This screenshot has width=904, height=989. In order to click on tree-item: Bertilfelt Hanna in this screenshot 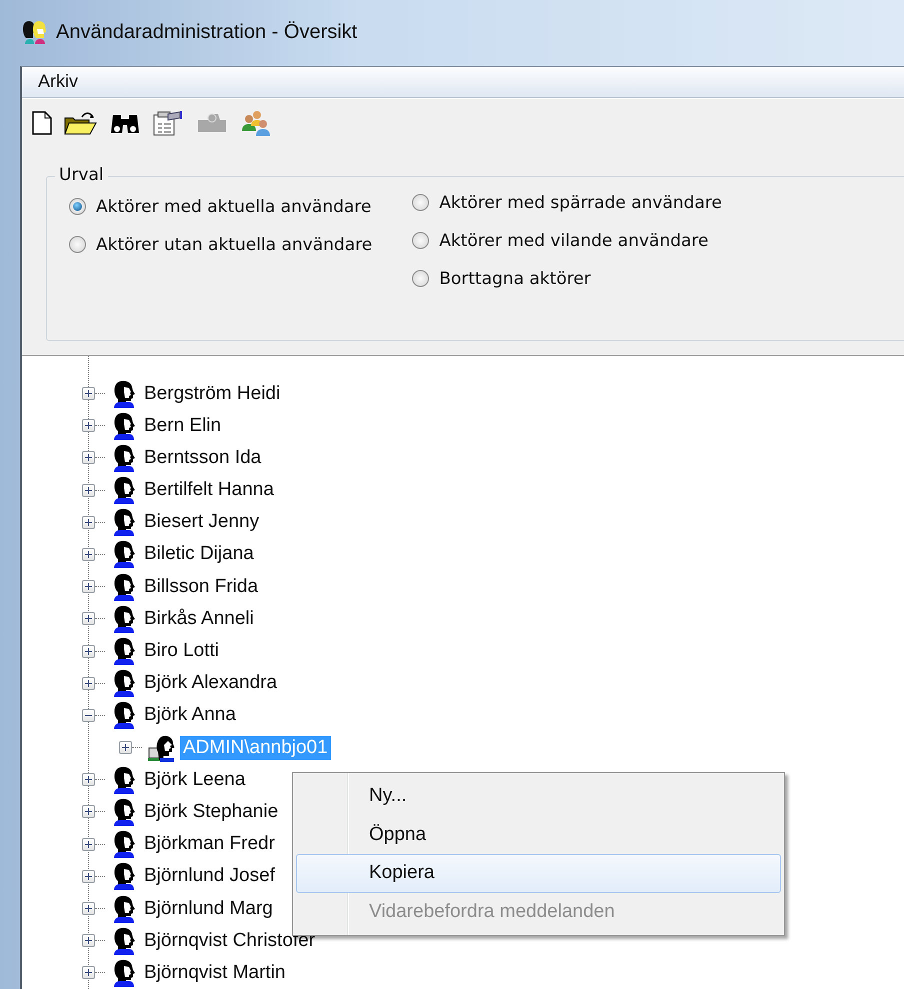, I will do `click(209, 490)`.